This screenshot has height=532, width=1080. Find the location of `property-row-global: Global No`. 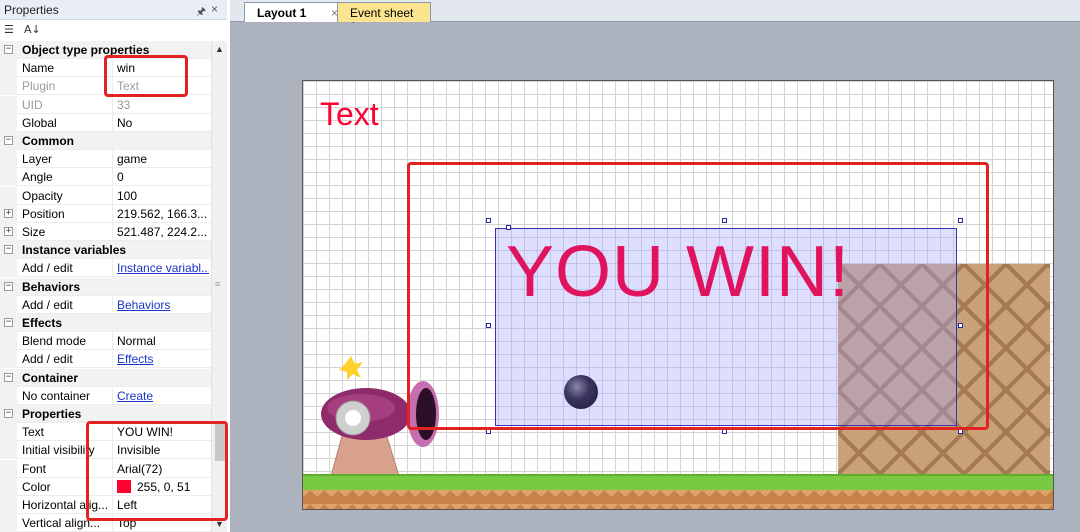

property-row-global: Global No is located at coordinates (105, 123).